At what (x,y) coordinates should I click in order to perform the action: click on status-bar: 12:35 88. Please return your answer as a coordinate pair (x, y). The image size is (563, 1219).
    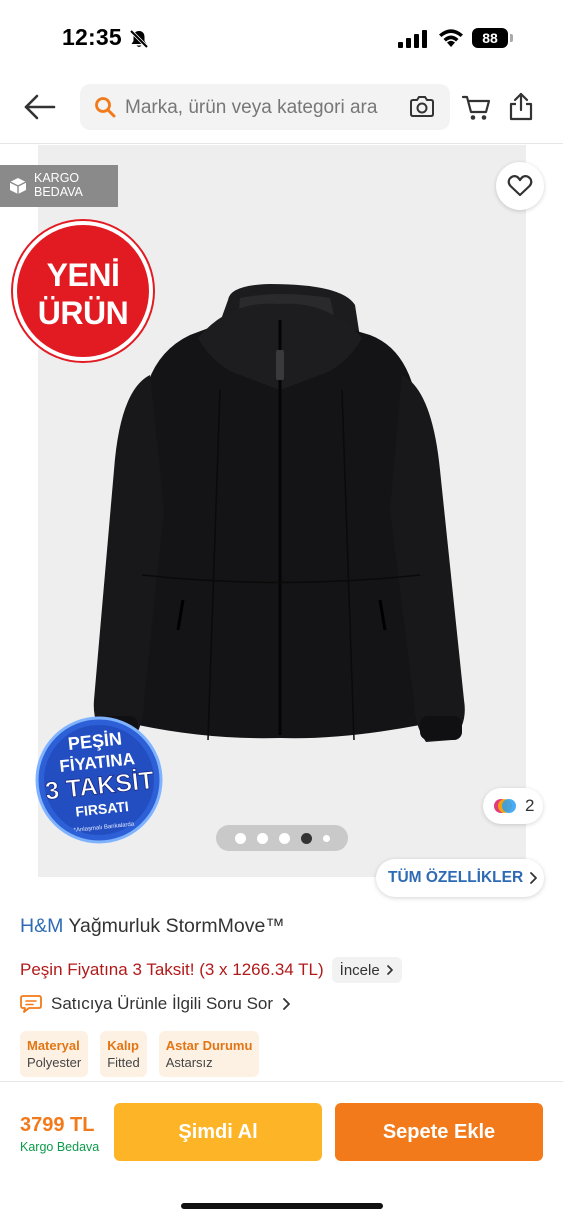
    Looking at the image, I should click on (281, 36).